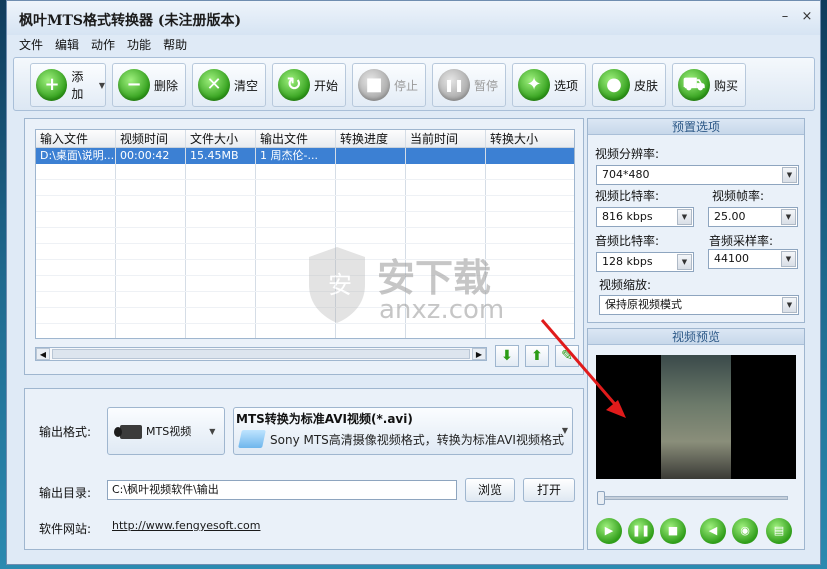 The image size is (827, 569). What do you see at coordinates (490, 490) in the screenshot?
I see `browse-button: 浏览` at bounding box center [490, 490].